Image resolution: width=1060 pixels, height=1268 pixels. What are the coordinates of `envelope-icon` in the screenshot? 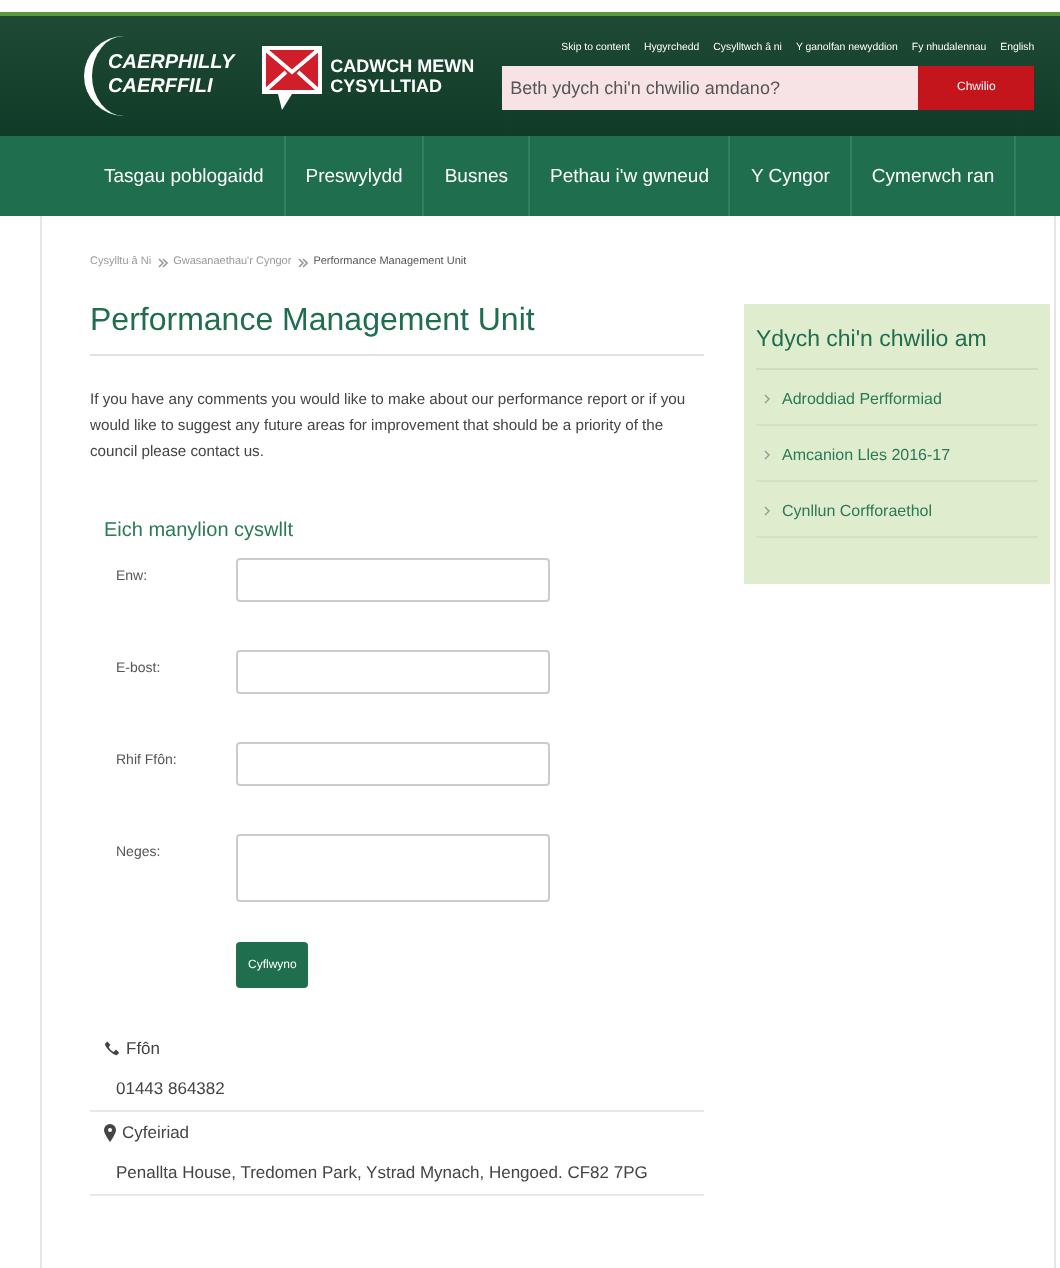 It's located at (292, 76).